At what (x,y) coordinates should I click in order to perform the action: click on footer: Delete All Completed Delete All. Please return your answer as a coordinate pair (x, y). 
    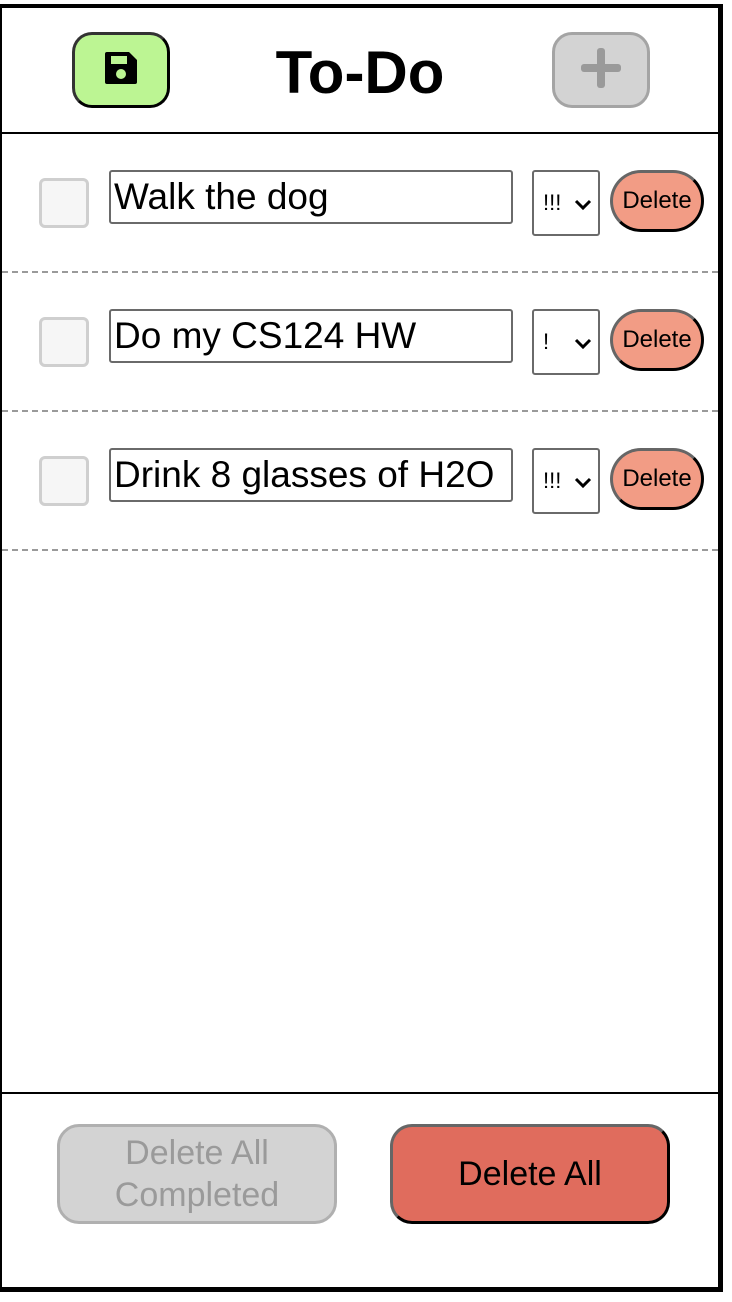
    Looking at the image, I should click on (360, 1189).